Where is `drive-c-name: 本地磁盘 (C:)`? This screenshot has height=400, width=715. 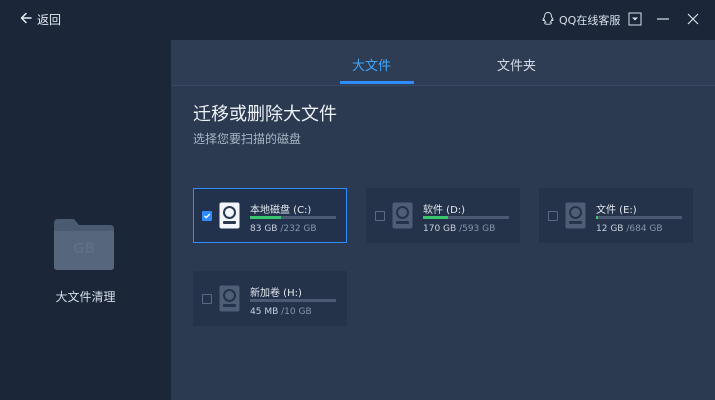
drive-c-name: 本地磁盘 (C:) is located at coordinates (281, 210).